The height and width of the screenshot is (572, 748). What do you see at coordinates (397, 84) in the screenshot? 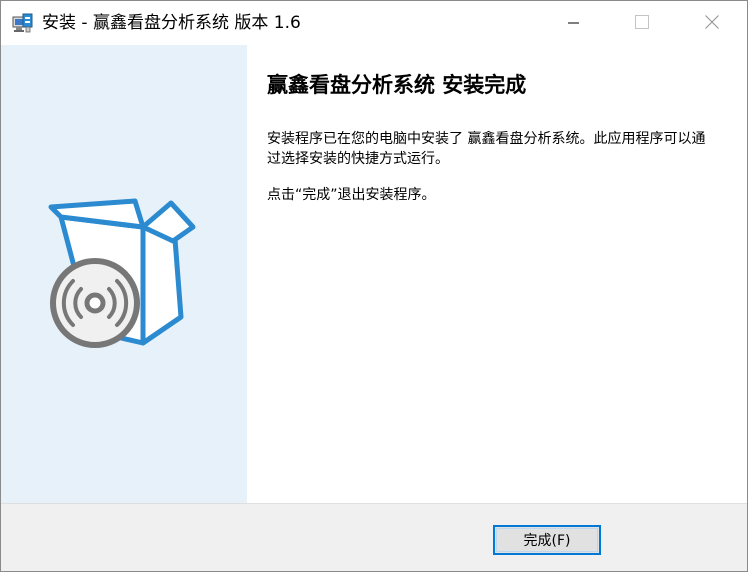
I see `page-title: 赢鑫看盘分析系统 安装完成` at bounding box center [397, 84].